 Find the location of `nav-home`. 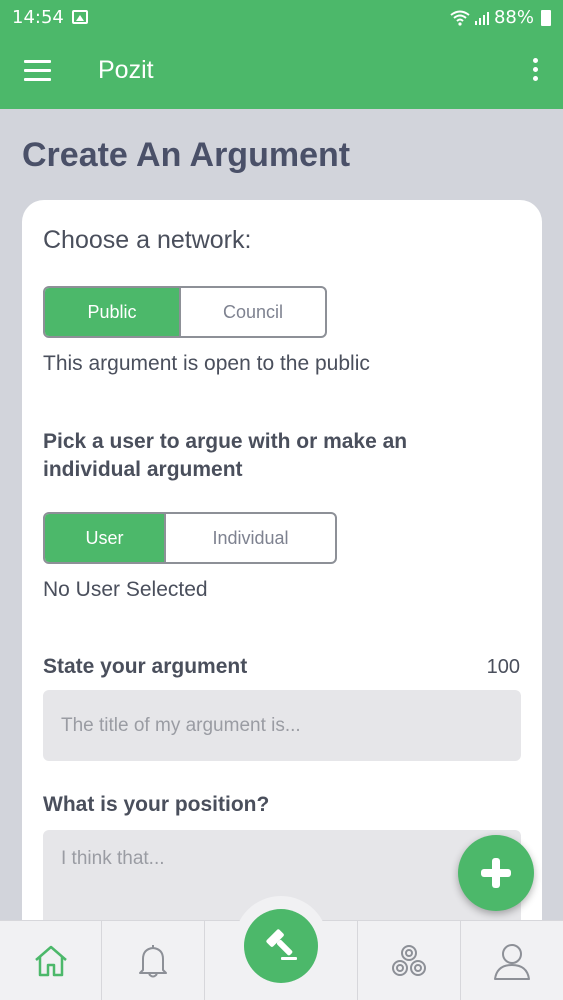

nav-home is located at coordinates (50, 960).